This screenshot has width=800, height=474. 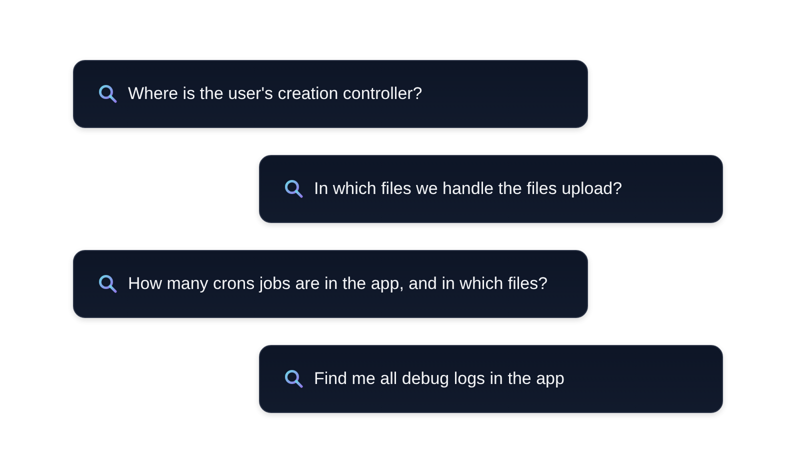 What do you see at coordinates (439, 379) in the screenshot?
I see `query-text: Find me all debug logs in the app` at bounding box center [439, 379].